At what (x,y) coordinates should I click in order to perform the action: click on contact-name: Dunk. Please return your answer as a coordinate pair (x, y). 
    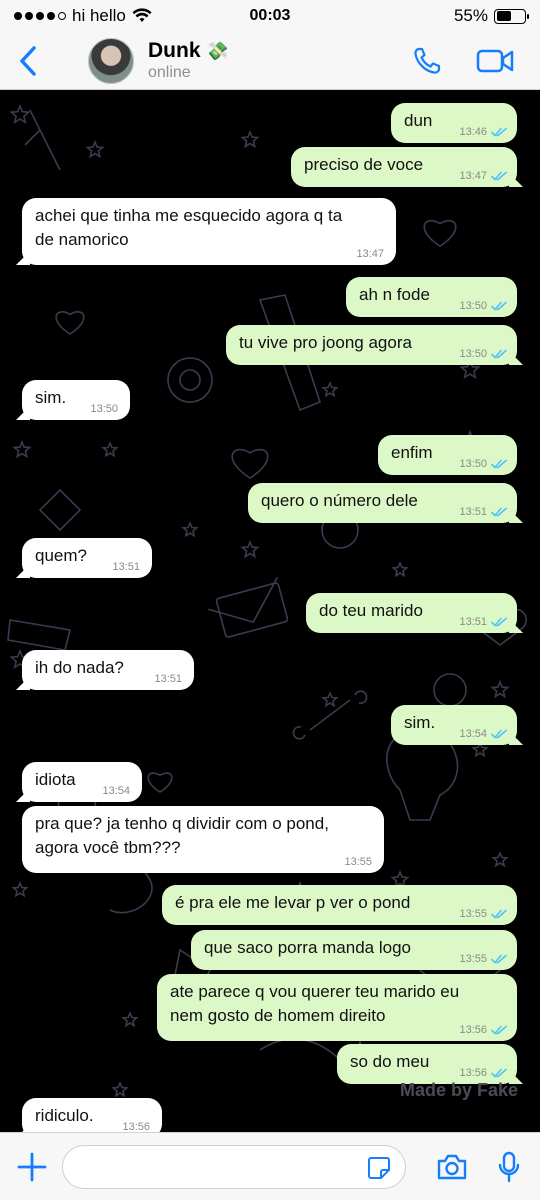
    Looking at the image, I should click on (174, 50).